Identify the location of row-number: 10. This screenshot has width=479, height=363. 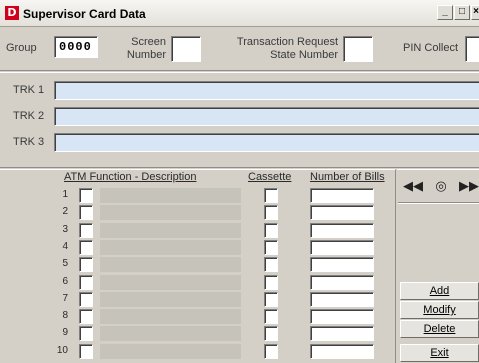
(62, 350).